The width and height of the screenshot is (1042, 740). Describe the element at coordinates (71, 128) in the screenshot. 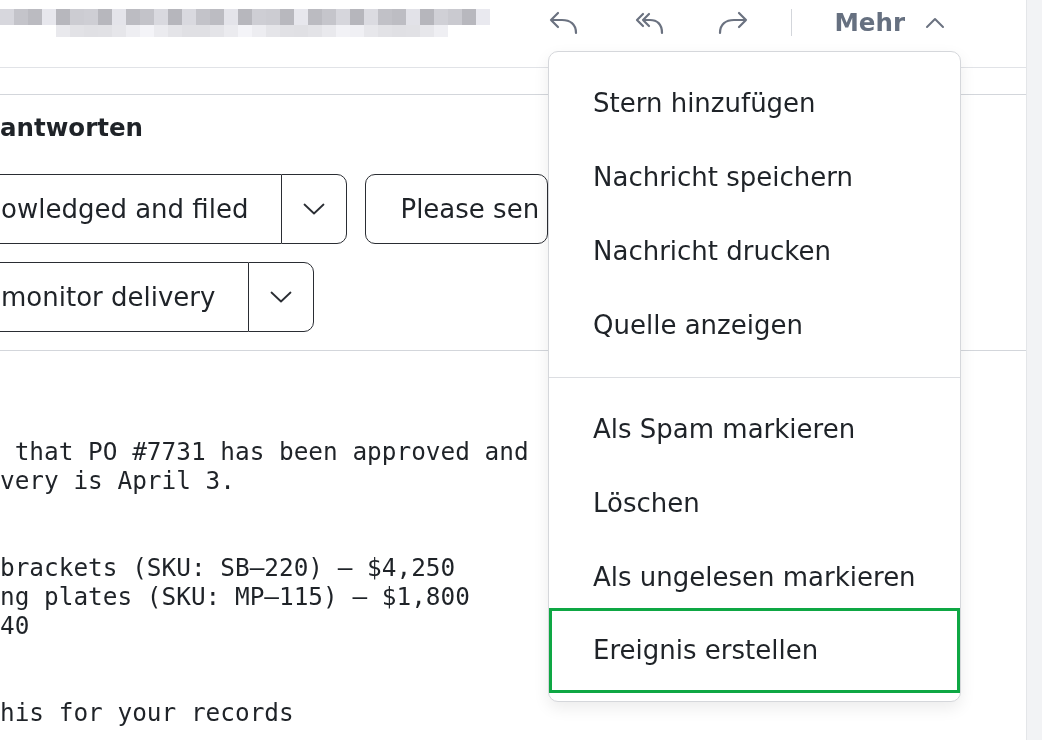

I see `section-heading: antworten` at that location.